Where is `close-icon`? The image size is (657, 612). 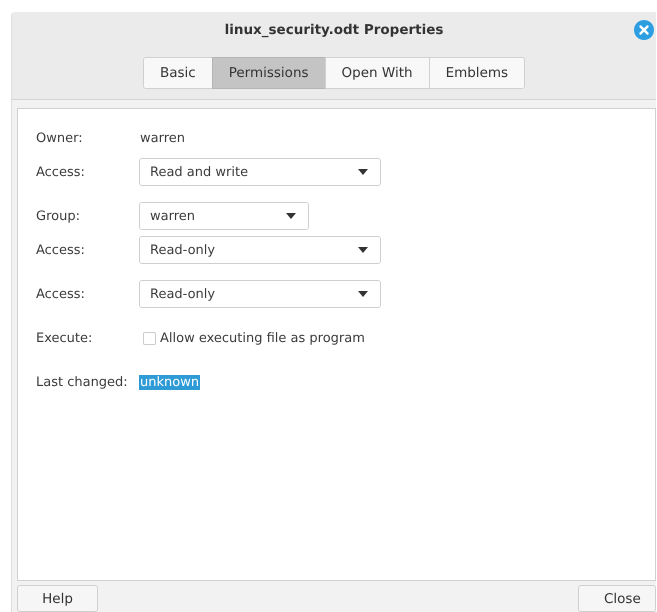
close-icon is located at coordinates (644, 30).